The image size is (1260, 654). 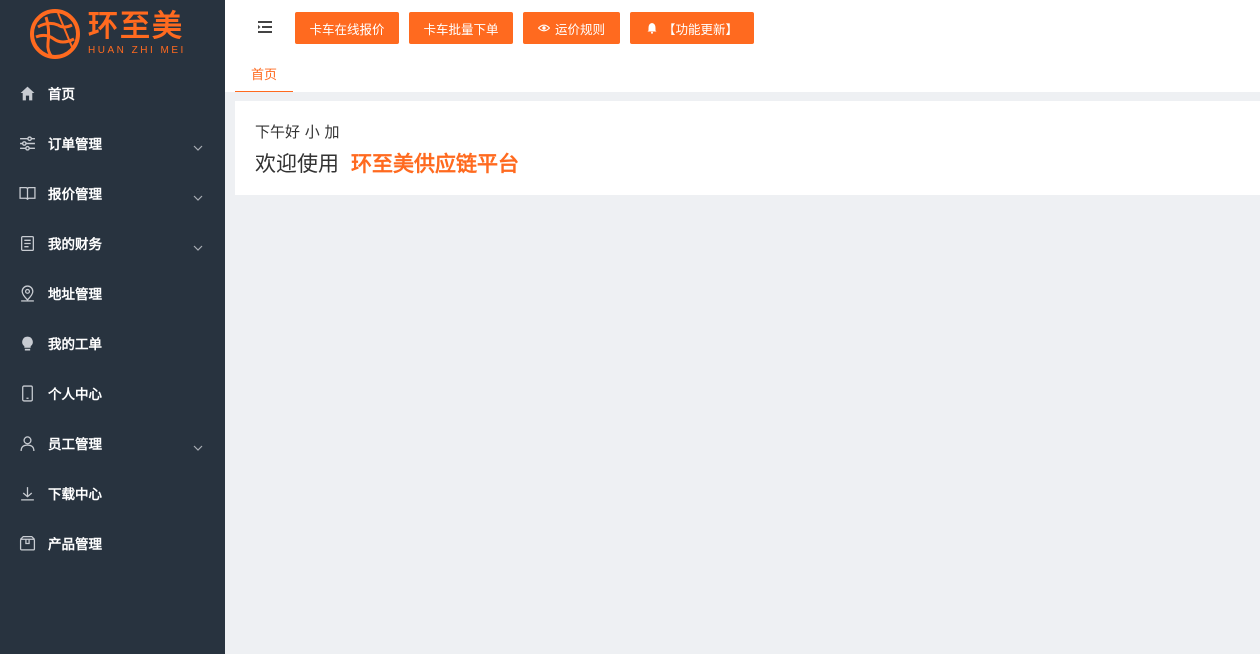 I want to click on button-label: 卡车在线报价, so click(x=347, y=29).